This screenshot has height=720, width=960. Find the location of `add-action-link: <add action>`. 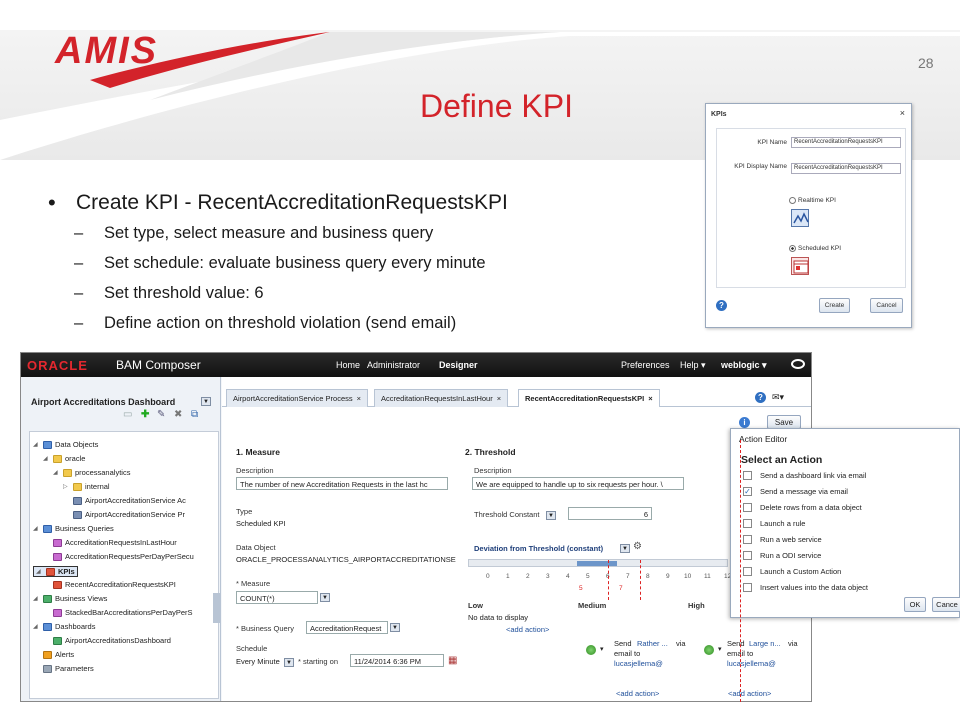

add-action-link: <add action> is located at coordinates (527, 629).